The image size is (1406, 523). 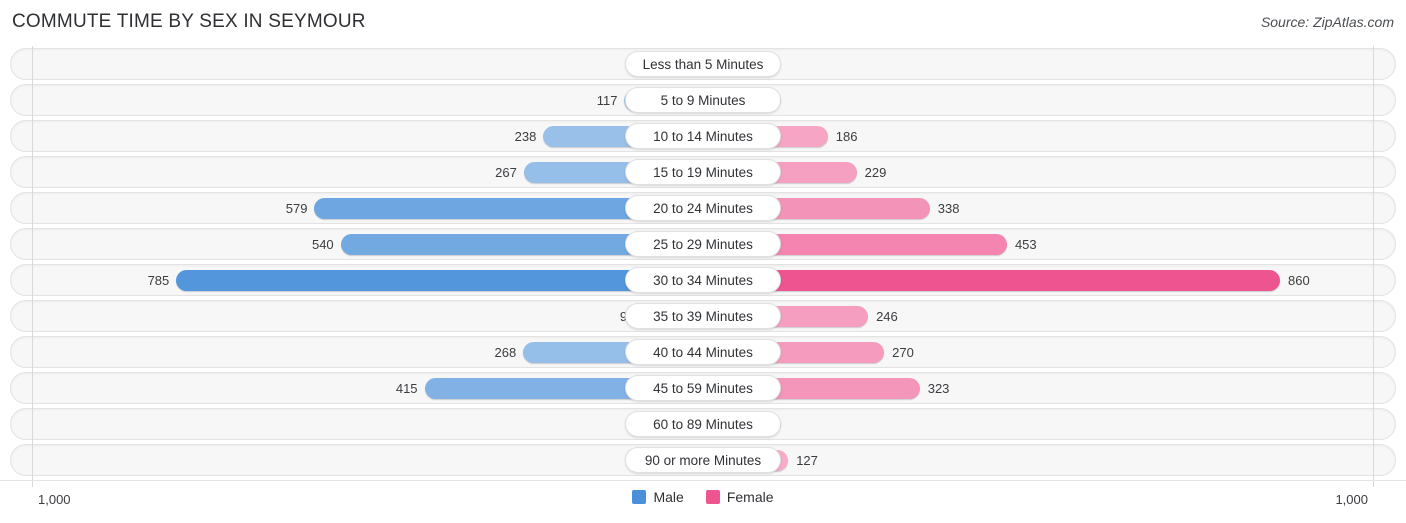 I want to click on category-label: Less than 5 Minutes, so click(x=703, y=64).